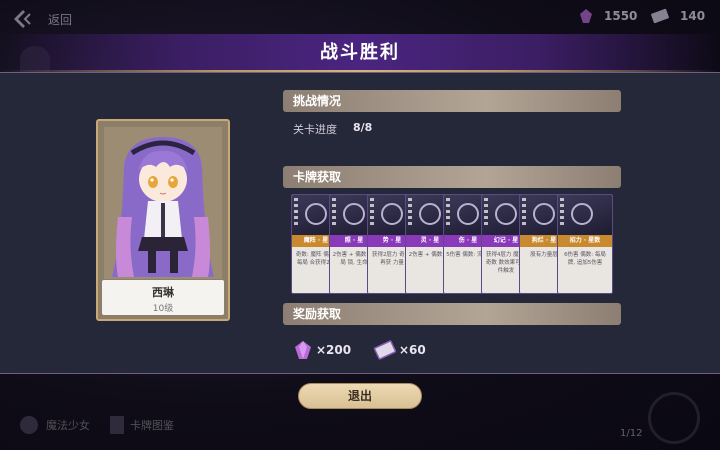 This screenshot has height=450, width=720. I want to click on crystal-reward: ×200, so click(321, 350).